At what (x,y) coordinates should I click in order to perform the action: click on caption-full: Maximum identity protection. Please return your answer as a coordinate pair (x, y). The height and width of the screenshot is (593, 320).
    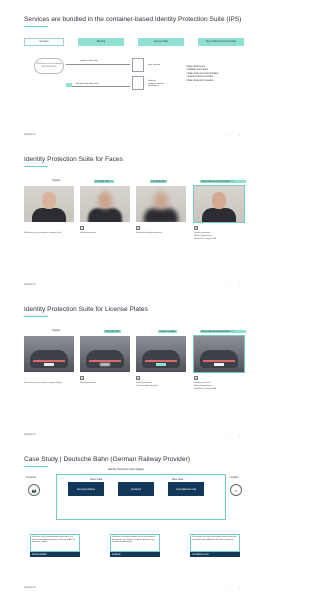
    Looking at the image, I should click on (149, 233).